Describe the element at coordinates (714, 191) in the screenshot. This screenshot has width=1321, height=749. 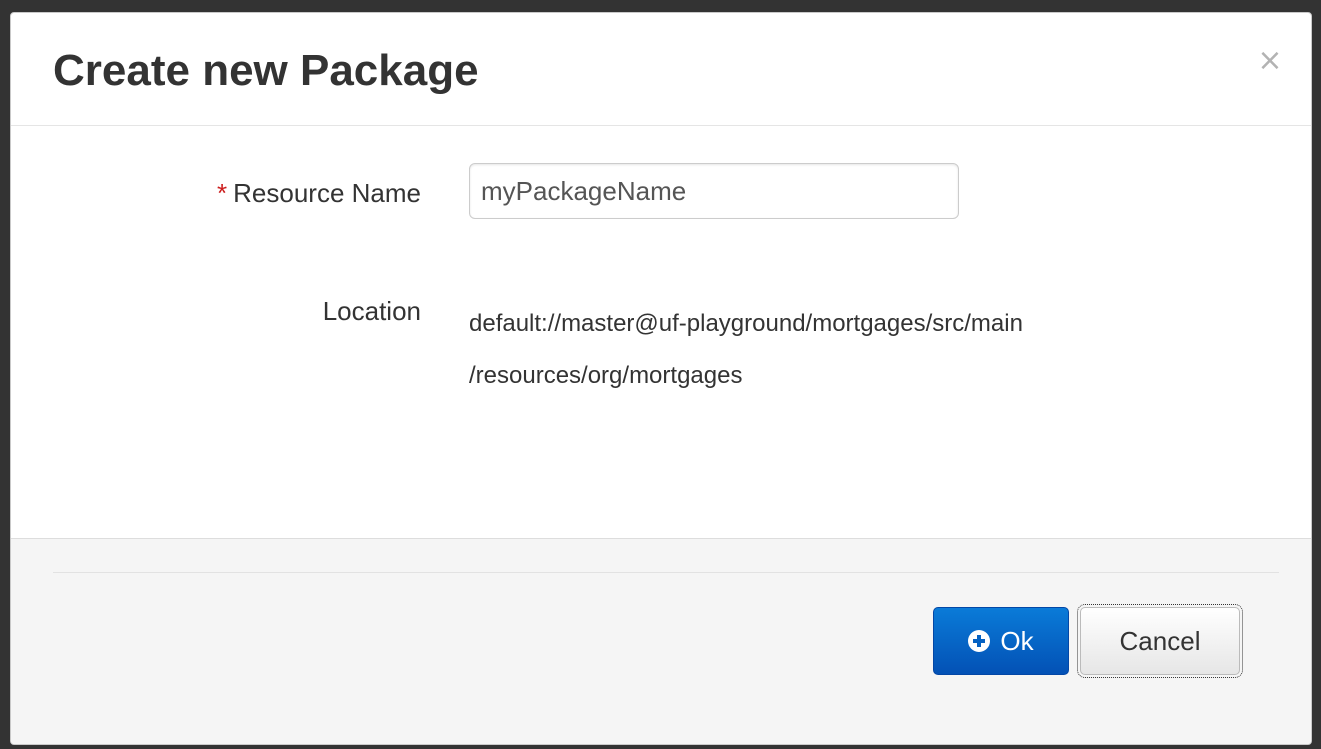
I see `resource-name-input` at that location.